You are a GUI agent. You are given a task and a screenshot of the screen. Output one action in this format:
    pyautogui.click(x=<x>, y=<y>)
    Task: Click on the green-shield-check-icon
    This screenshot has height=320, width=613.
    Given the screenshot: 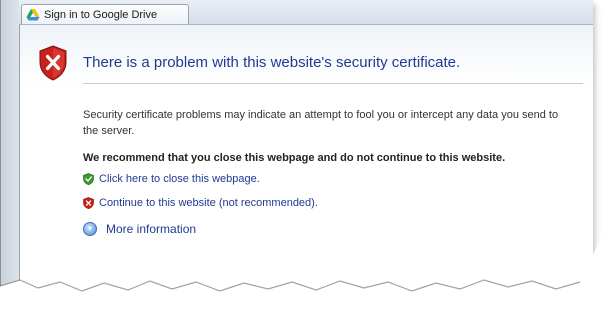 What is the action you would take?
    pyautogui.click(x=88, y=179)
    